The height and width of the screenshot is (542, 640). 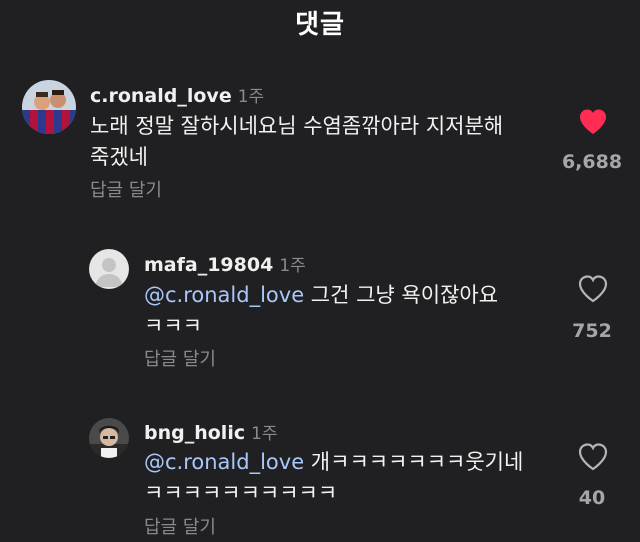 I want to click on heart-filled-icon, so click(x=593, y=124).